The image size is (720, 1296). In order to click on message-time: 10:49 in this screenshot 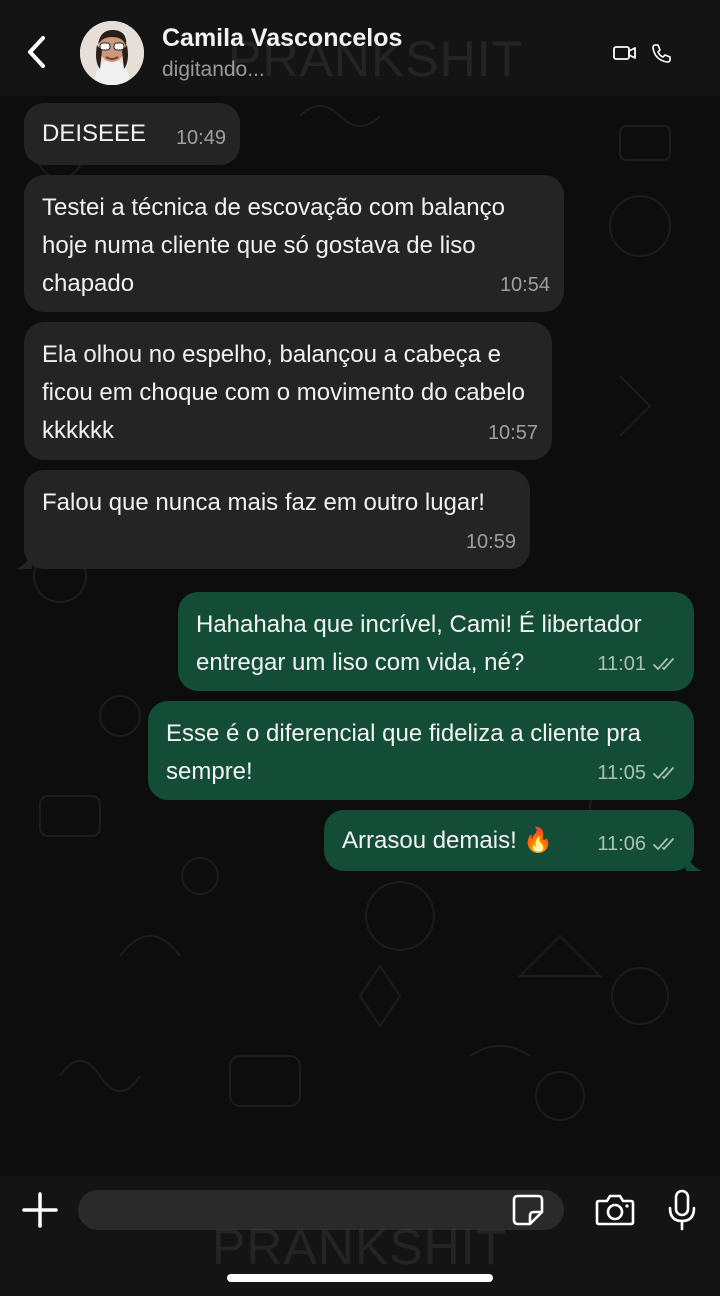, I will do `click(200, 138)`.